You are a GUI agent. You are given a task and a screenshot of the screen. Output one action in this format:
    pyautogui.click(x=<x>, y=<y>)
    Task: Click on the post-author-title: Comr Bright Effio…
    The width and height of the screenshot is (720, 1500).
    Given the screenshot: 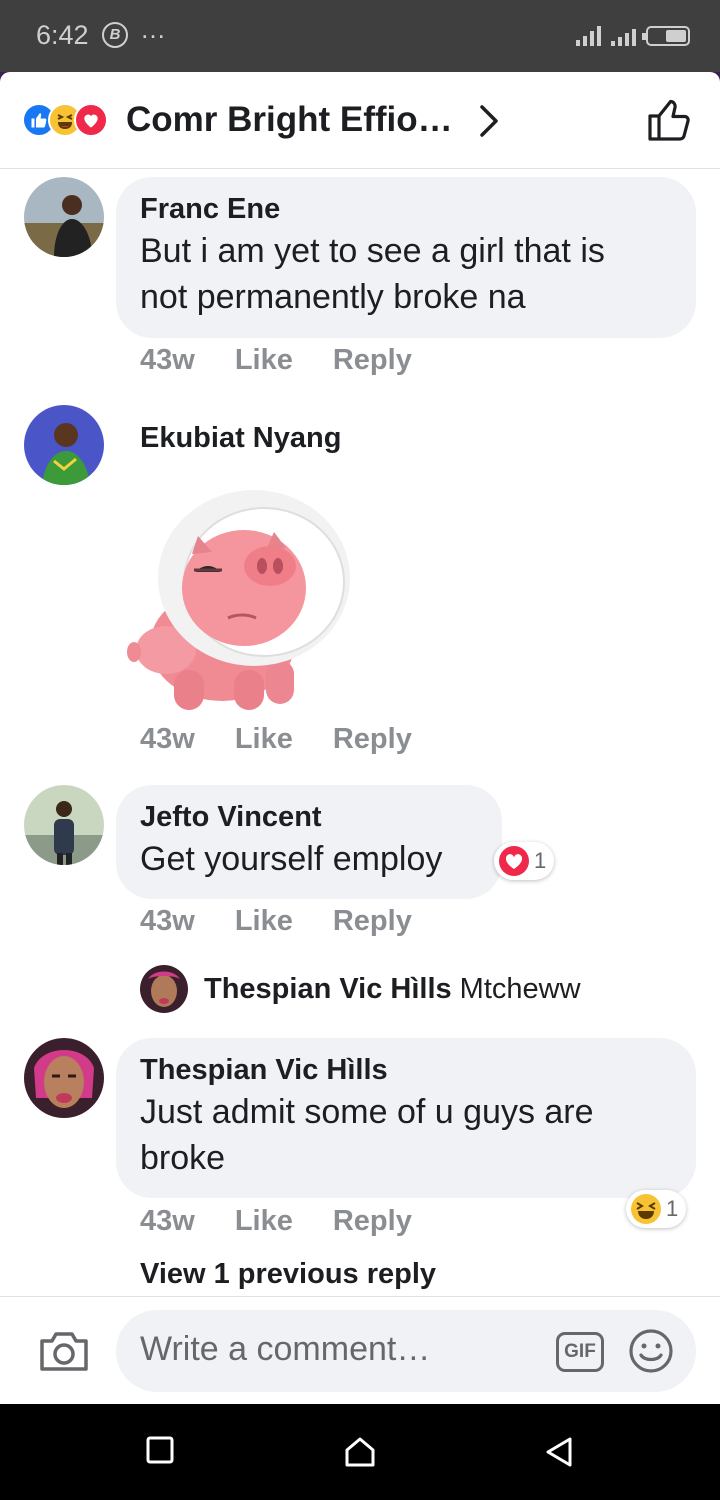 What is the action you would take?
    pyautogui.click(x=289, y=120)
    